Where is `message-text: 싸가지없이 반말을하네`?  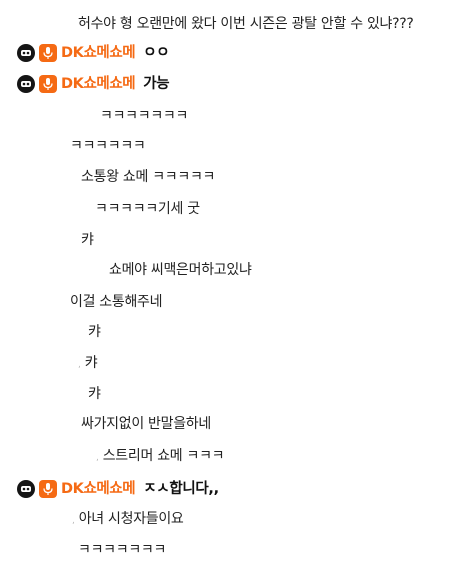 message-text: 싸가지없이 반말을하네 is located at coordinates (146, 424).